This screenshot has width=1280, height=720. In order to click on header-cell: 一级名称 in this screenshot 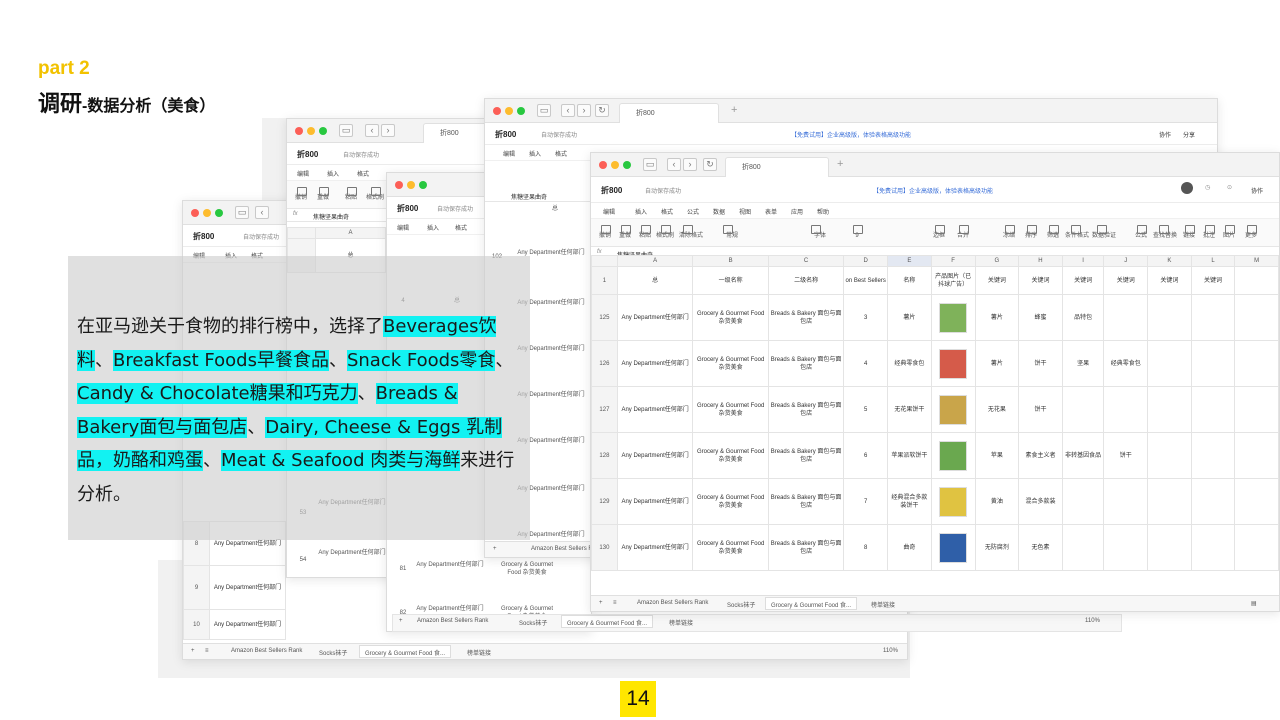, I will do `click(730, 280)`.